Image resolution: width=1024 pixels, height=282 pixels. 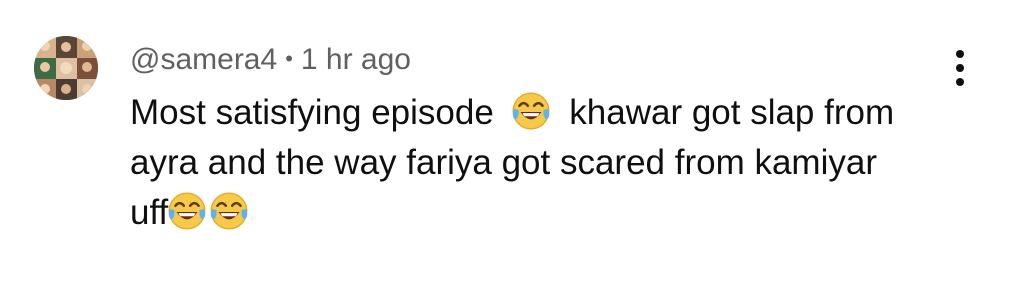 I want to click on more-options-button, so click(x=960, y=68).